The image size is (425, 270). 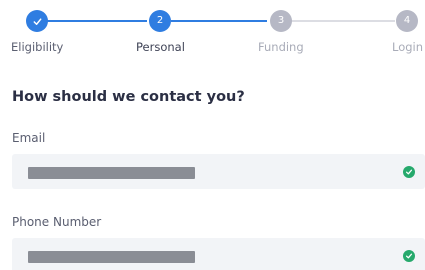 What do you see at coordinates (128, 97) in the screenshot?
I see `form-heading: How should we contact you?` at bounding box center [128, 97].